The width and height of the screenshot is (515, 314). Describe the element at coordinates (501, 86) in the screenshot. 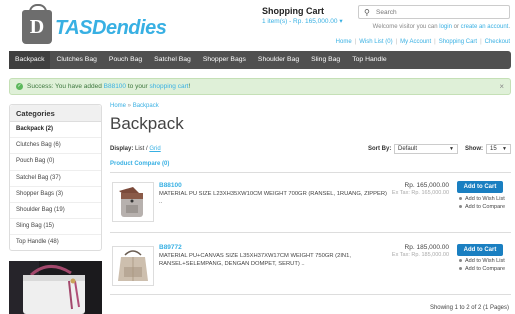

I see `close-icon: ×` at that location.